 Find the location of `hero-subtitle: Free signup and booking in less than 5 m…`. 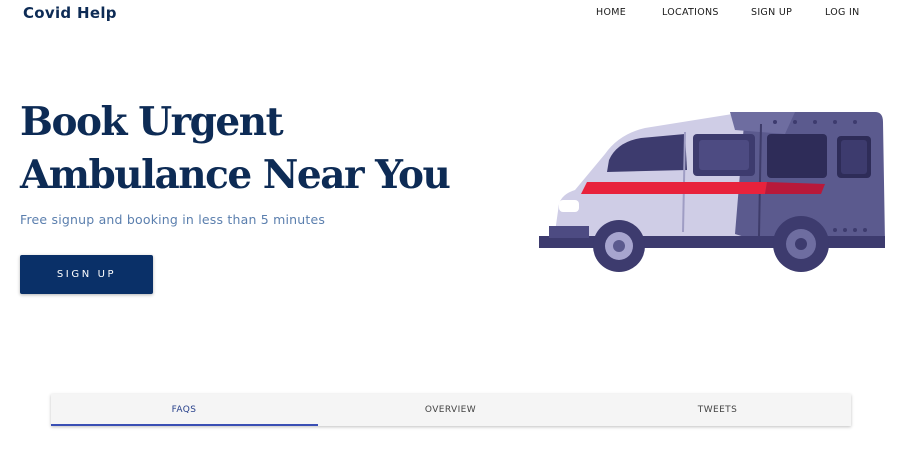

hero-subtitle: Free signup and booking in less than 5 m… is located at coordinates (173, 219).